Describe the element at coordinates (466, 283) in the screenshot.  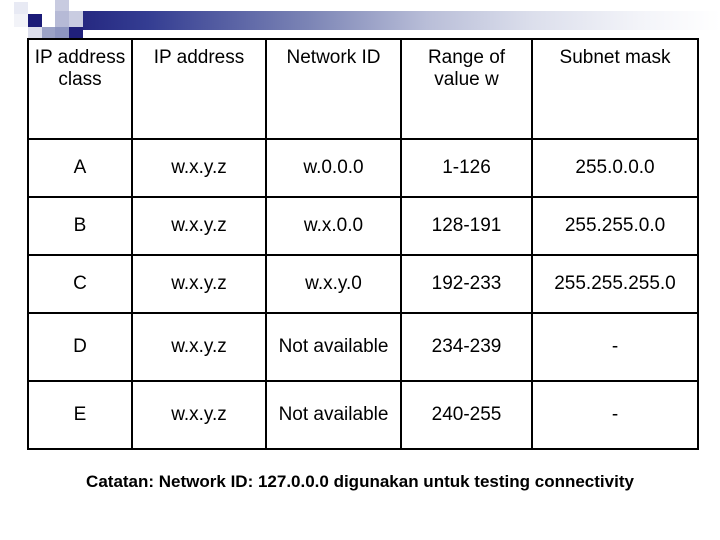
I see `cell-range-w: 192-233` at that location.